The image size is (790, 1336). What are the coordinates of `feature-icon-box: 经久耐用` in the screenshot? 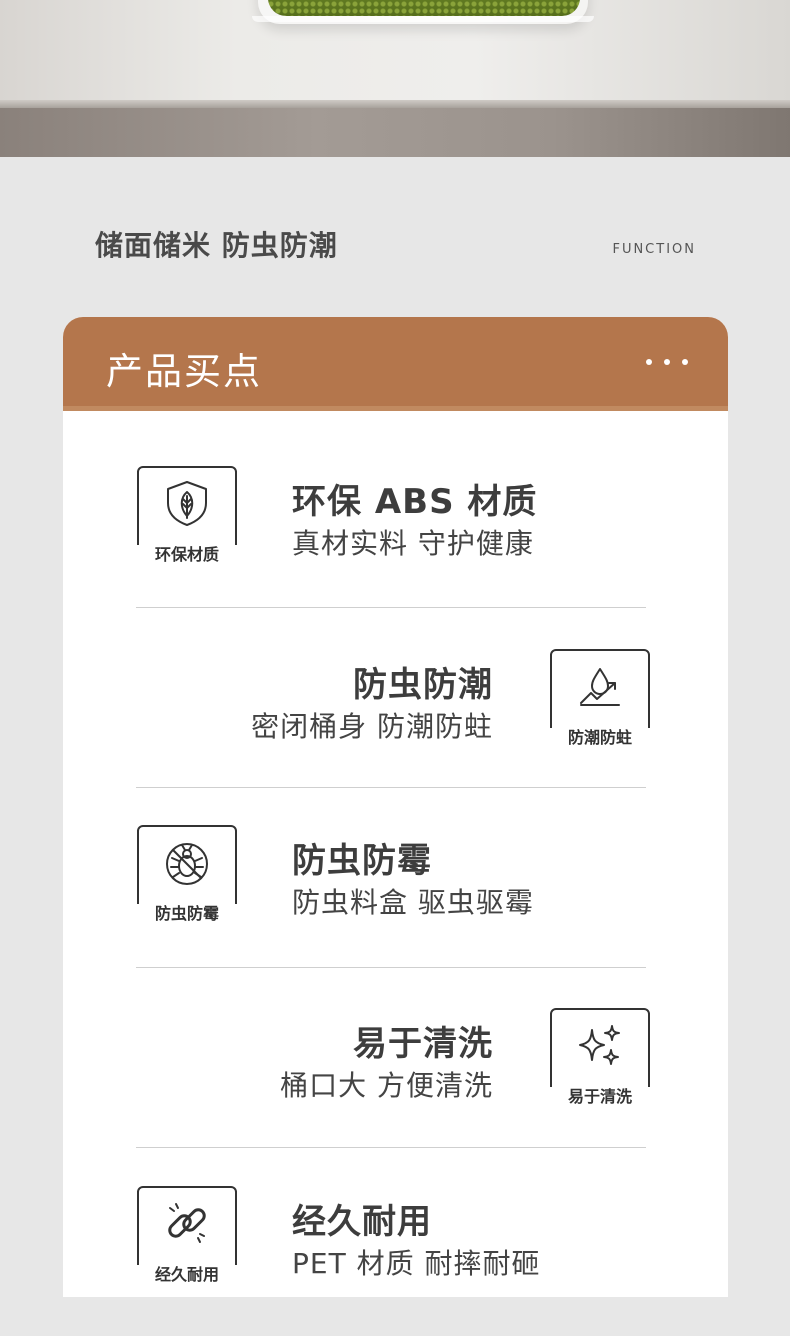 It's located at (187, 1235).